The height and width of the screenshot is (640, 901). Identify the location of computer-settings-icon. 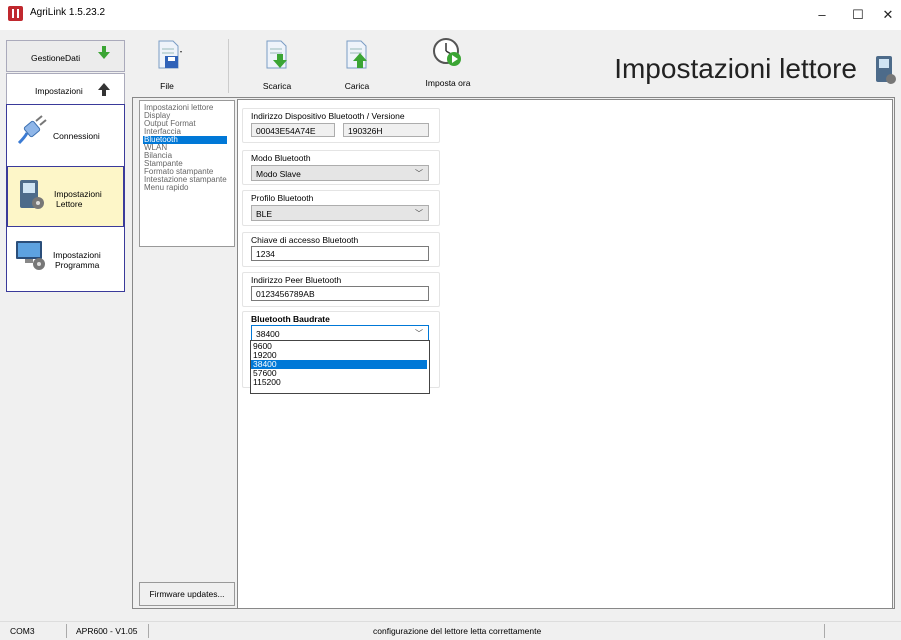
(30, 255).